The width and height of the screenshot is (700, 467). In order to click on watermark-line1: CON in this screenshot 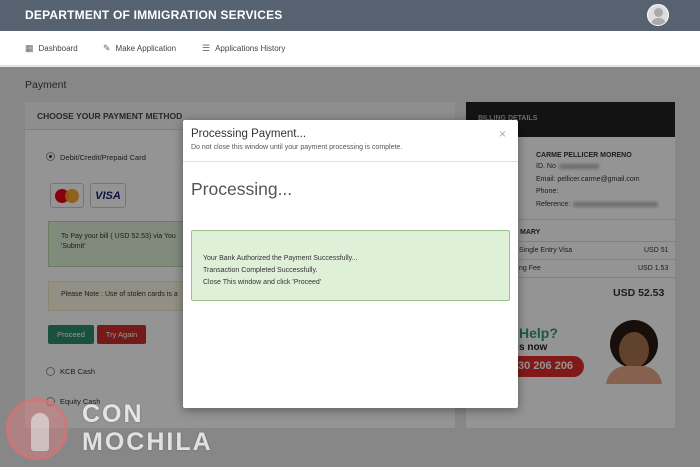, I will do `click(113, 414)`.